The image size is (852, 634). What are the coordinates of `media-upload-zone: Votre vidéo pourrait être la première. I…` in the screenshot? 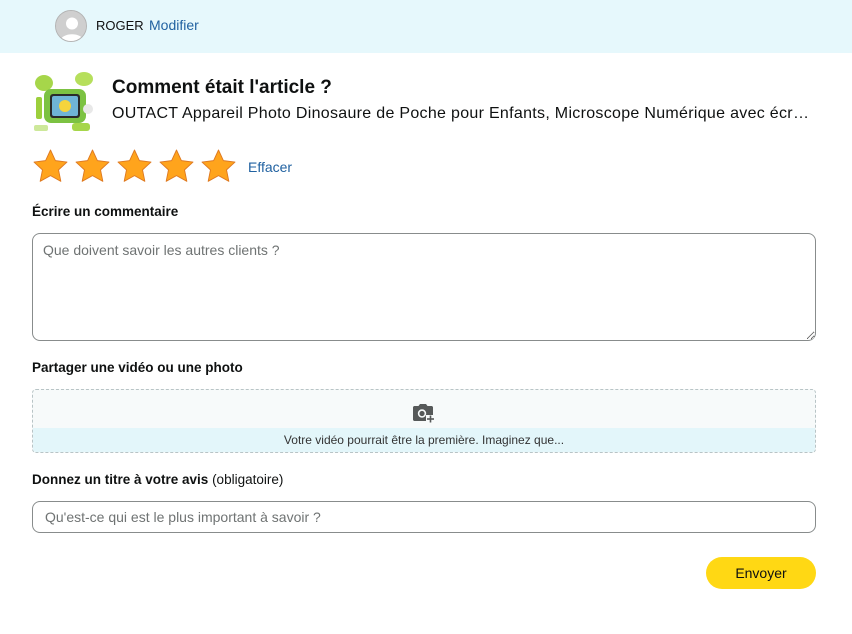 It's located at (424, 421).